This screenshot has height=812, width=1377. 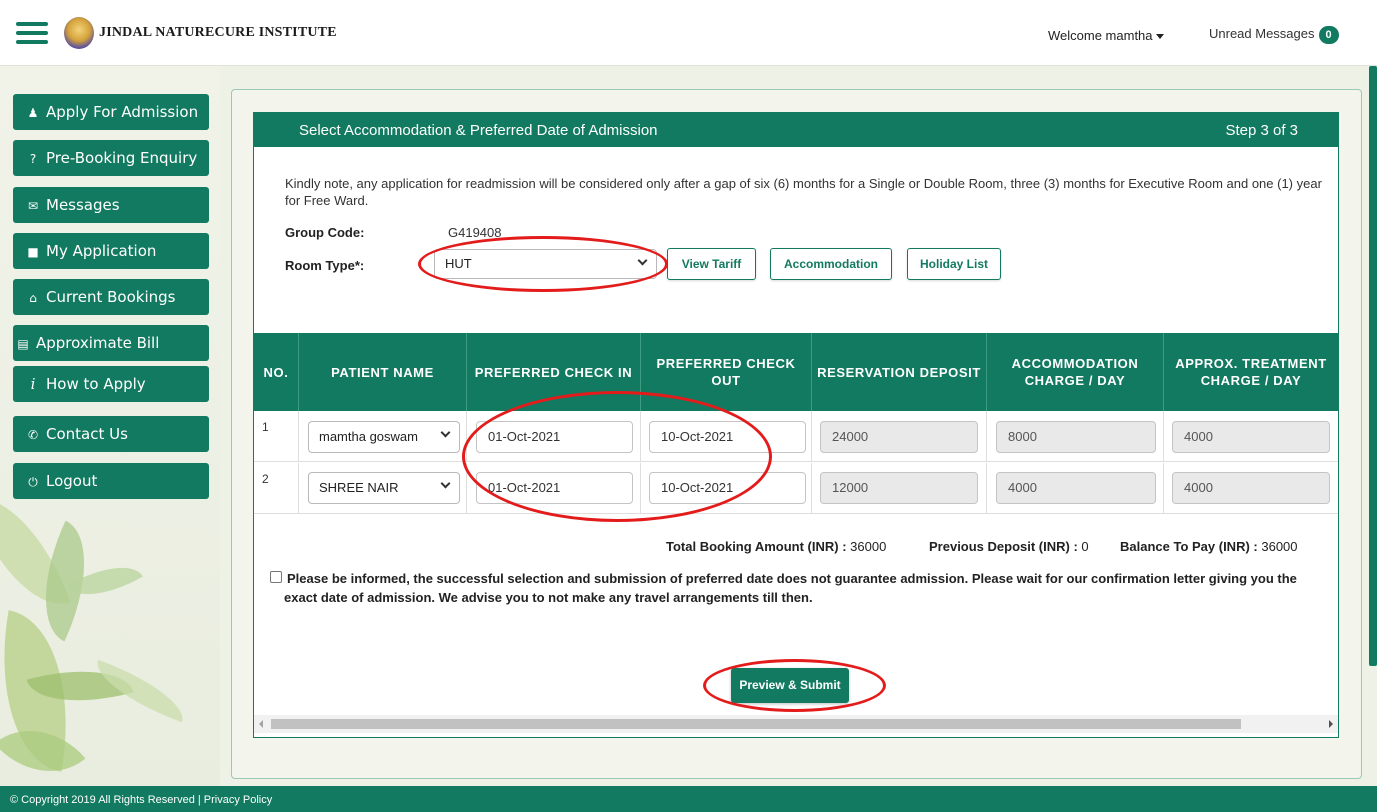 I want to click on column-header: RESERVATION DEPOSIT, so click(x=899, y=372).